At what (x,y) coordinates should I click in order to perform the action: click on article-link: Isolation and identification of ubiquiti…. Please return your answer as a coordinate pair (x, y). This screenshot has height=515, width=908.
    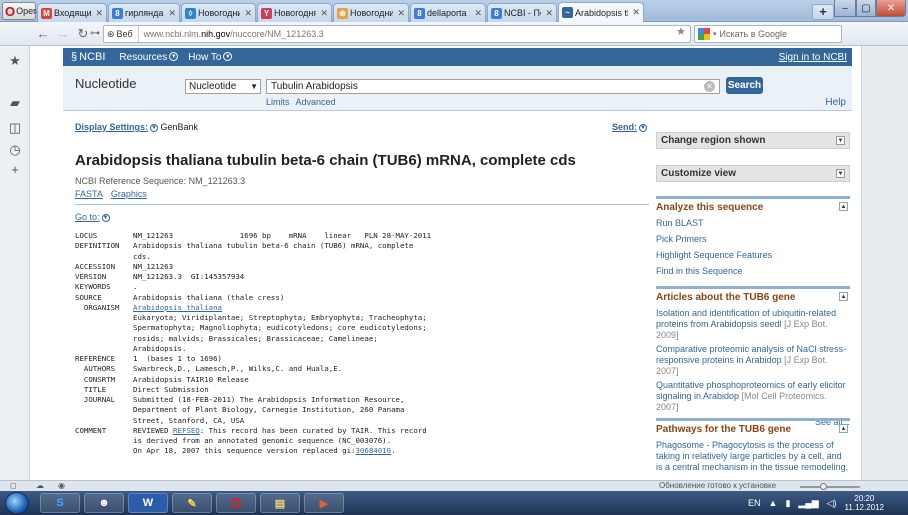
    Looking at the image, I should click on (753, 324).